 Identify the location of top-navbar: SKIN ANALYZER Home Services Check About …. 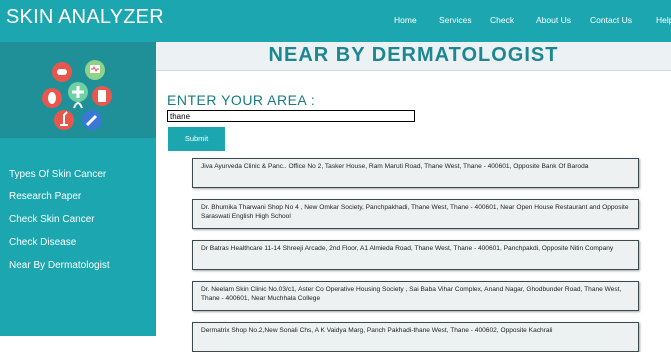
(335, 21).